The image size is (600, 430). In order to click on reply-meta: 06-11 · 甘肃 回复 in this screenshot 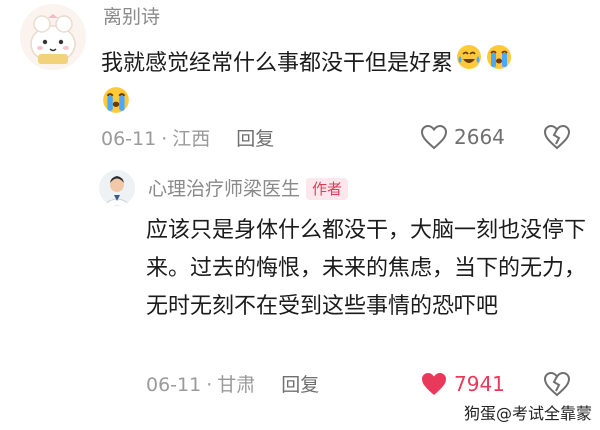, I will do `click(232, 385)`.